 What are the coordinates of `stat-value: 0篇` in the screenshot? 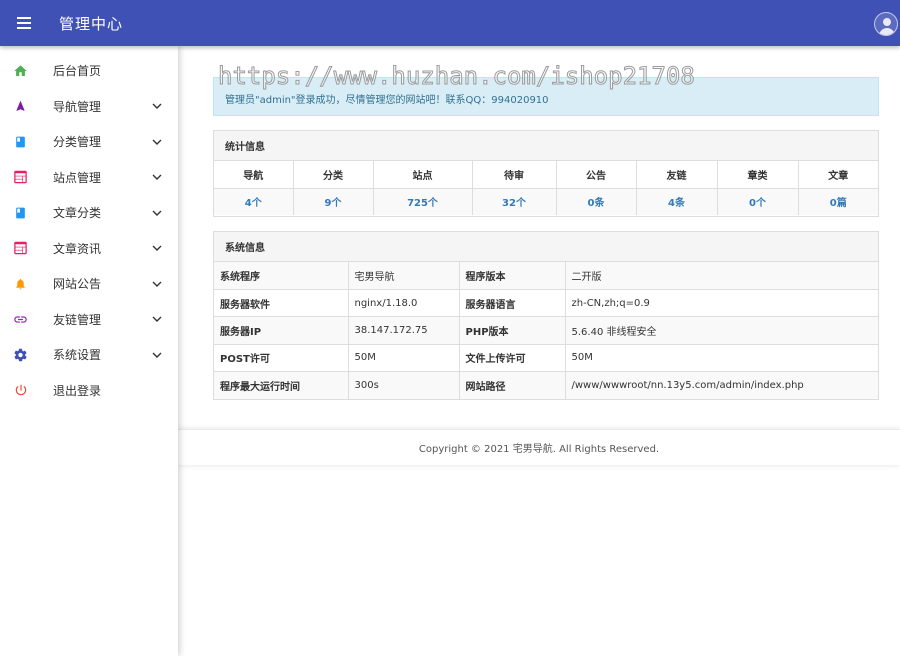 It's located at (838, 201).